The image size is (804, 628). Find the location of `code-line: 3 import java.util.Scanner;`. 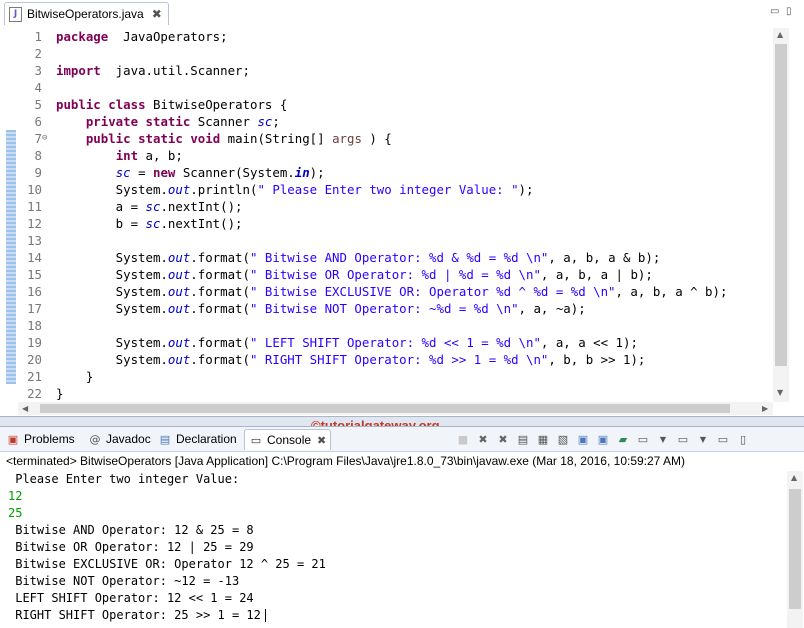

code-line: 3 import java.util.Scanner; is located at coordinates (395, 70).